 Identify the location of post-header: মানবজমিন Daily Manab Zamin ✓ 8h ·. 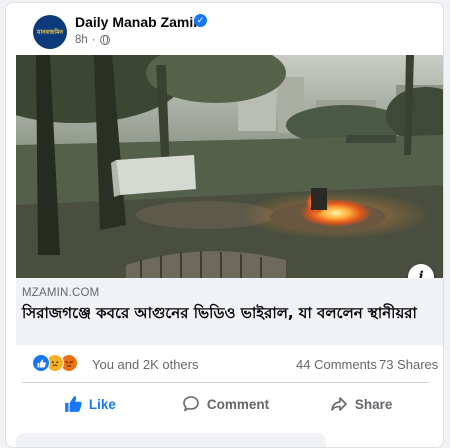
(224, 29).